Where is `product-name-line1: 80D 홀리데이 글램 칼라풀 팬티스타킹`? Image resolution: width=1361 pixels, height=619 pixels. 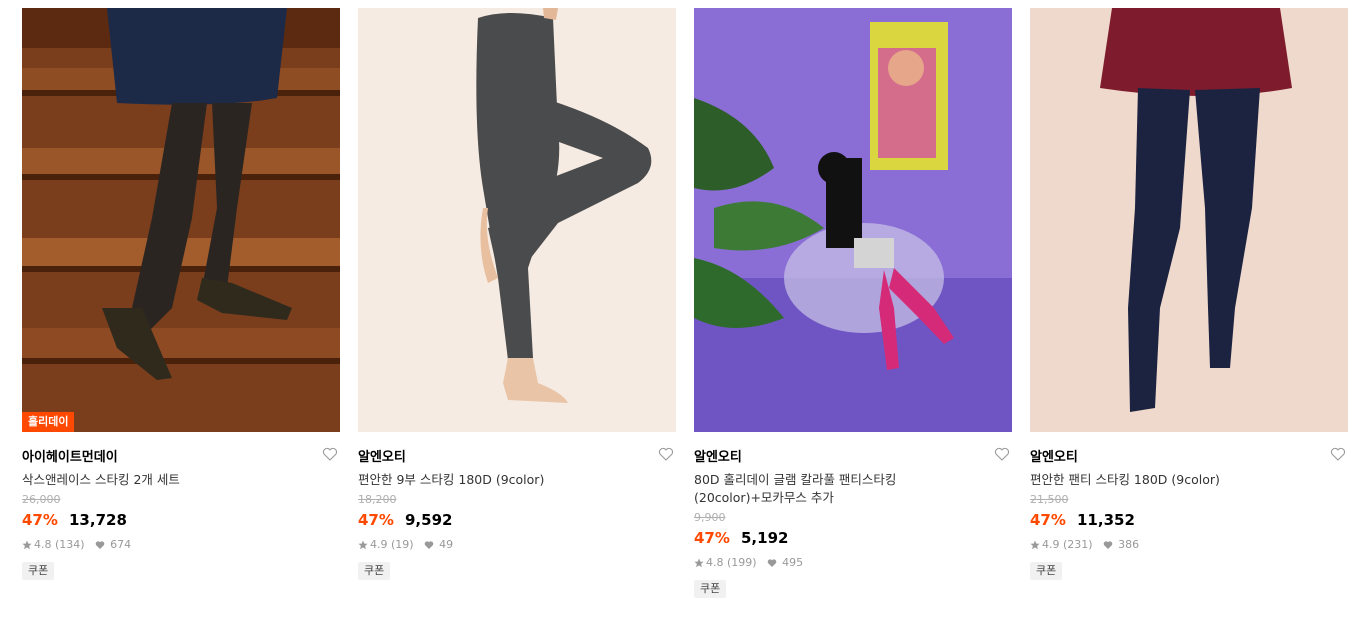 product-name-line1: 80D 홀리데이 글램 칼라풀 팬티스타킹 is located at coordinates (795, 479).